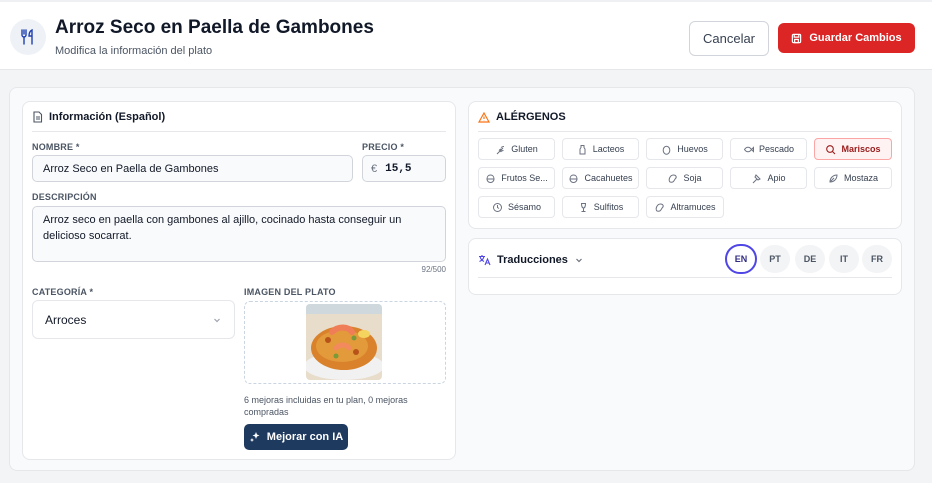 Image resolution: width=932 pixels, height=483 pixels. What do you see at coordinates (608, 149) in the screenshot?
I see `allergen-label: Lacteos` at bounding box center [608, 149].